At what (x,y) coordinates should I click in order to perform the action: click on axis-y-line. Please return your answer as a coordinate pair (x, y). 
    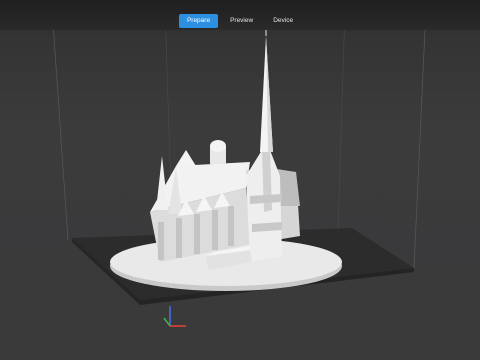
    Looking at the image, I should click on (167, 322).